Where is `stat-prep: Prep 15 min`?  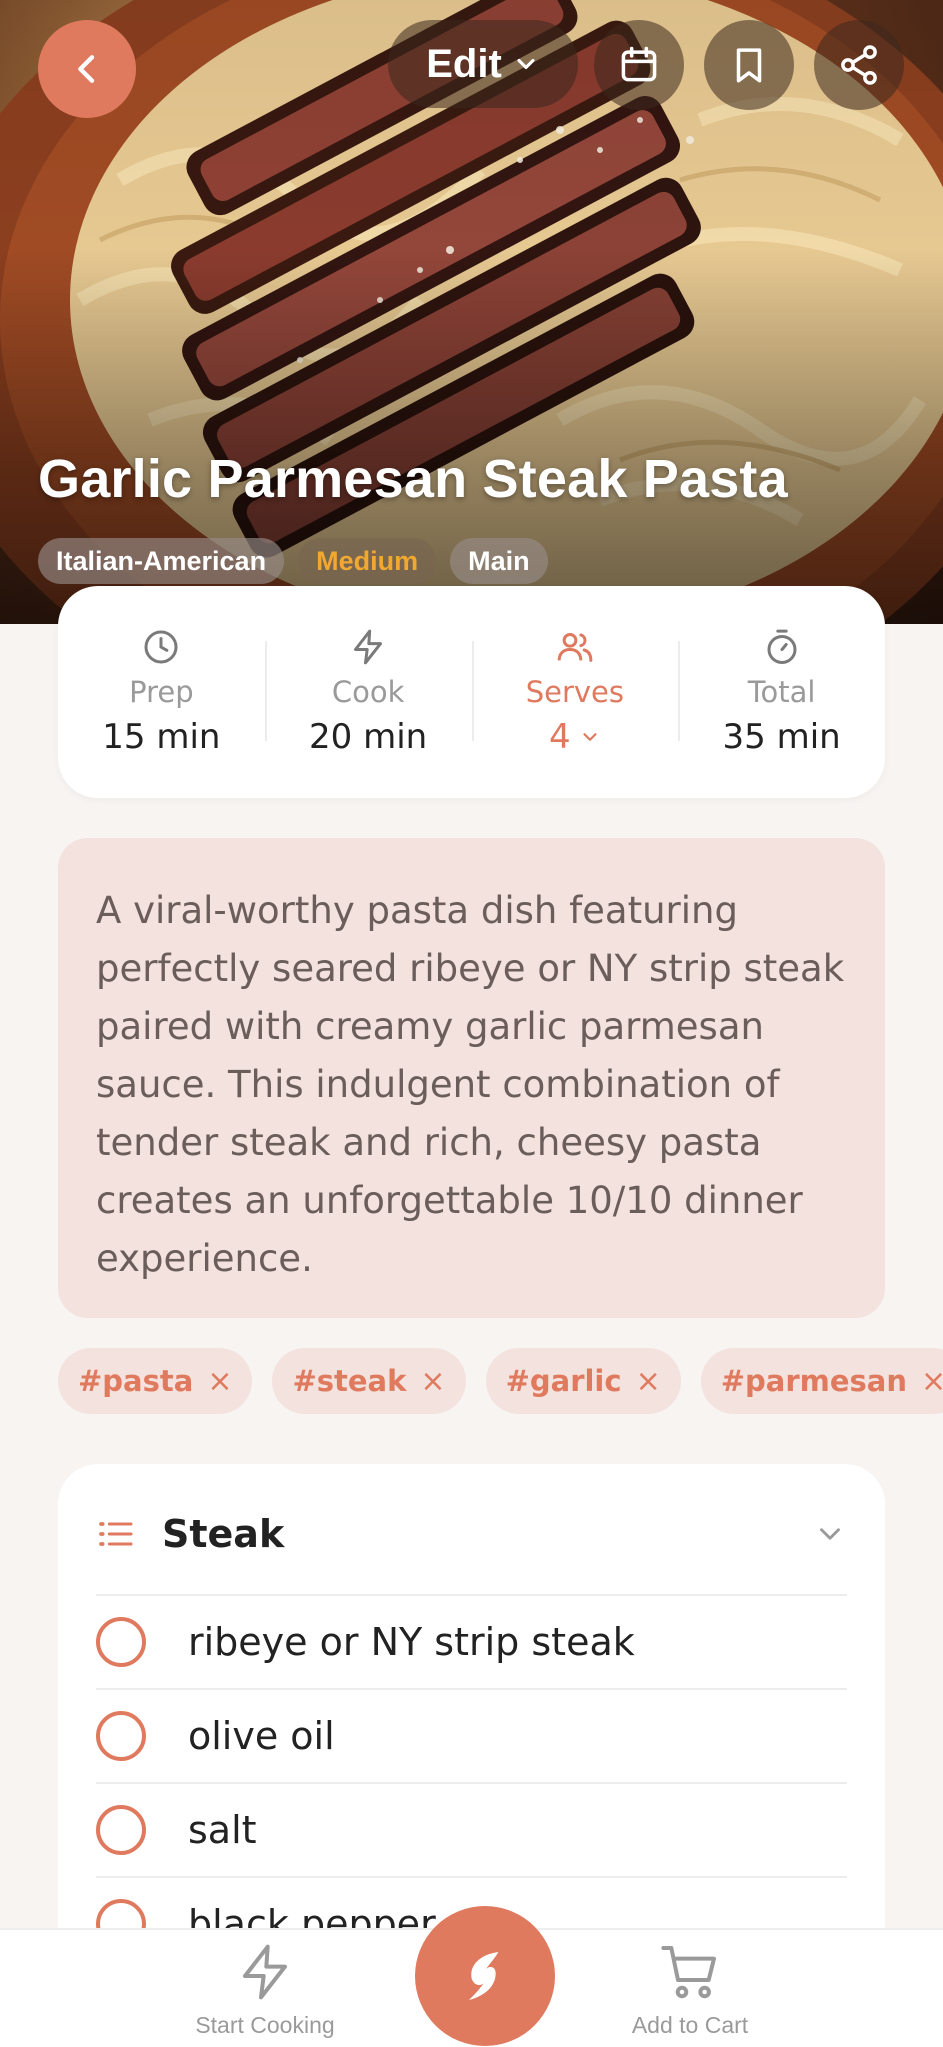 stat-prep: Prep 15 min is located at coordinates (161, 692).